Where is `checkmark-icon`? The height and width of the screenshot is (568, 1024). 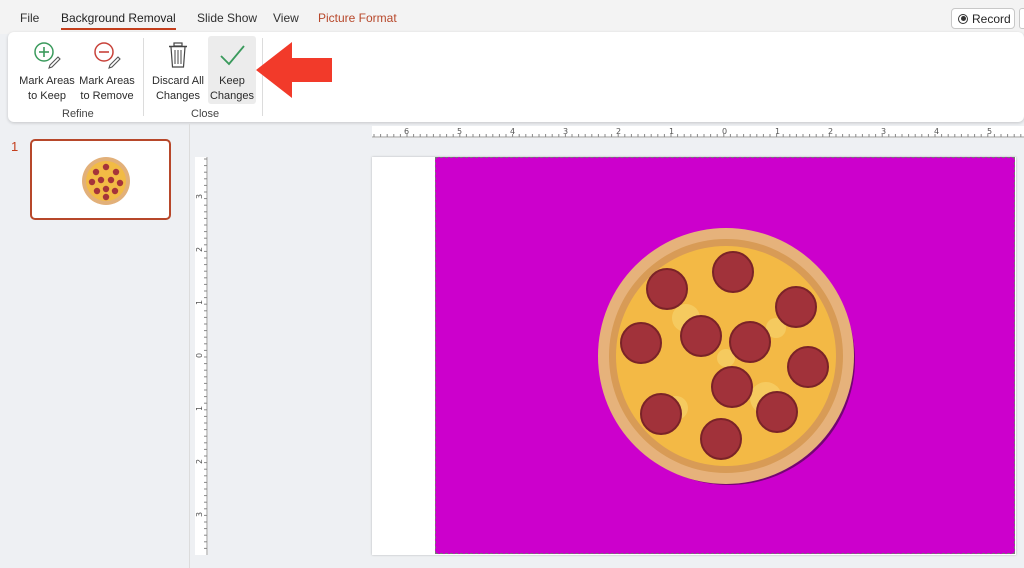
checkmark-icon is located at coordinates (232, 55).